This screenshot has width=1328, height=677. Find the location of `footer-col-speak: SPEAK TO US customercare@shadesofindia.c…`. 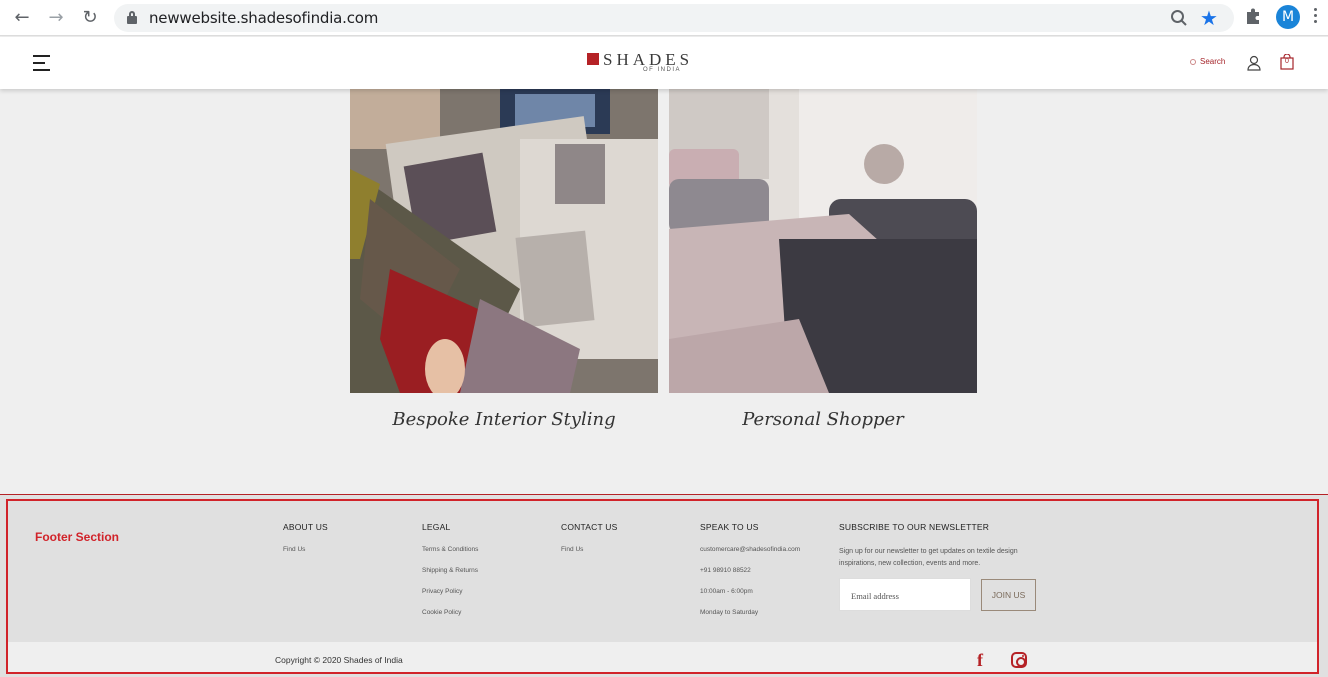

footer-col-speak: SPEAK TO US customercare@shadesofindia.c… is located at coordinates (750, 576).